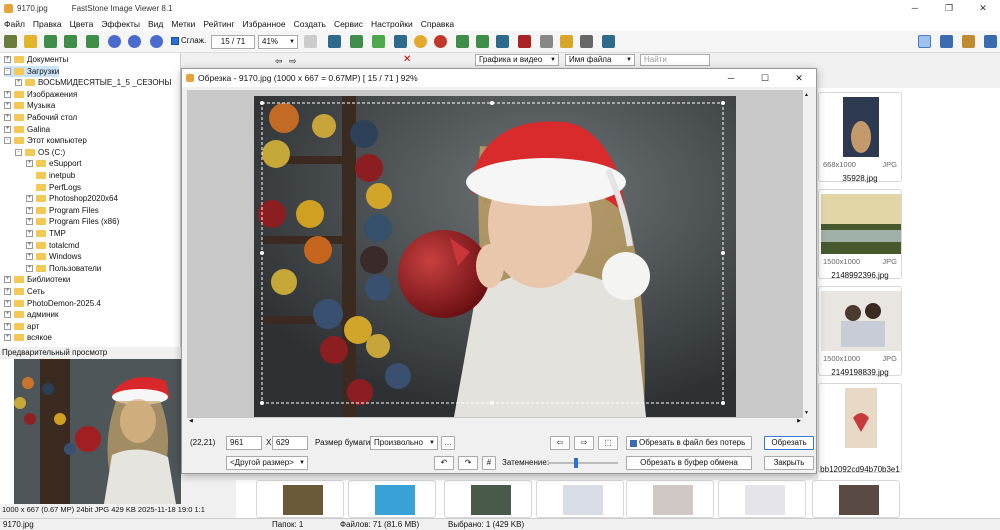  What do you see at coordinates (183, 24) in the screenshot?
I see `menu-item: Метки` at bounding box center [183, 24].